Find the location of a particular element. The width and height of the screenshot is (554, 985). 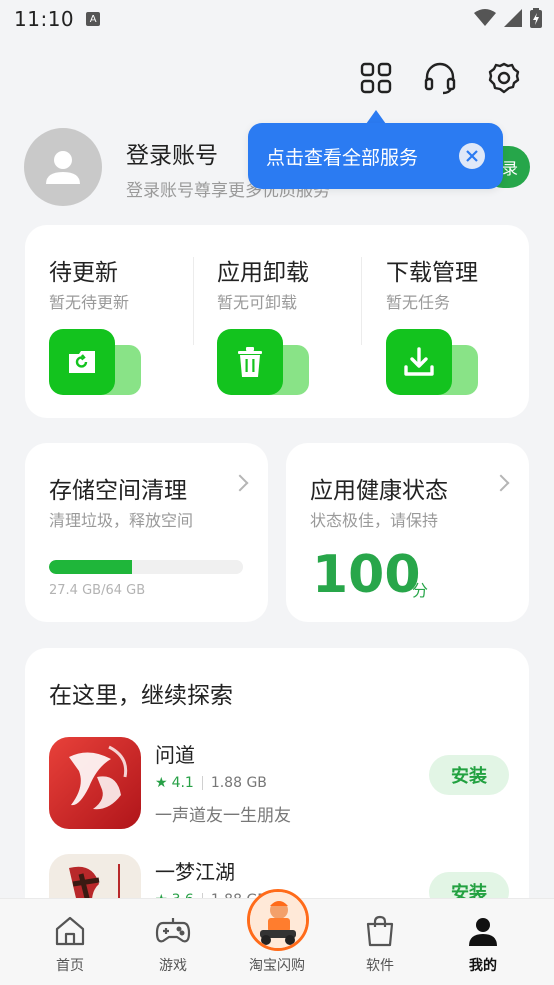

health-title: 应用健康状态 is located at coordinates (379, 491).